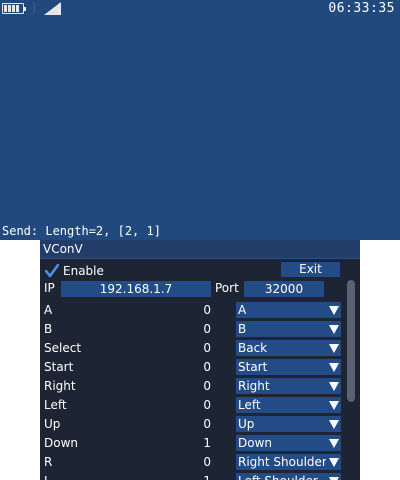 The height and width of the screenshot is (480, 400). What do you see at coordinates (351, 341) in the screenshot?
I see `scrollbar-thumb` at bounding box center [351, 341].